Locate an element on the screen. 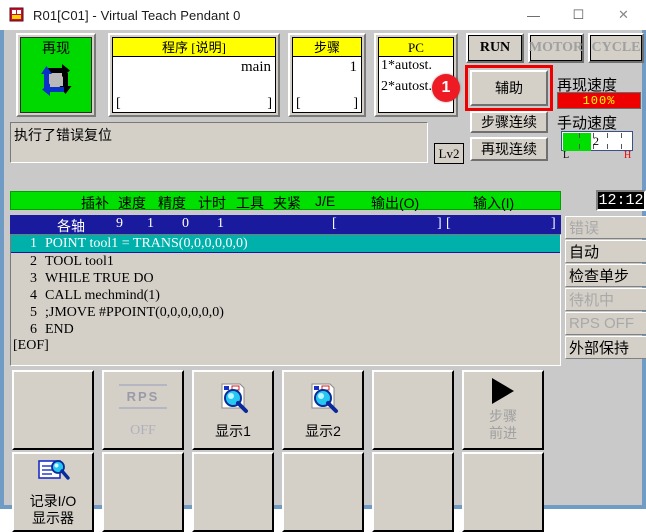  message-area: 执行了错误复位 is located at coordinates (219, 142).